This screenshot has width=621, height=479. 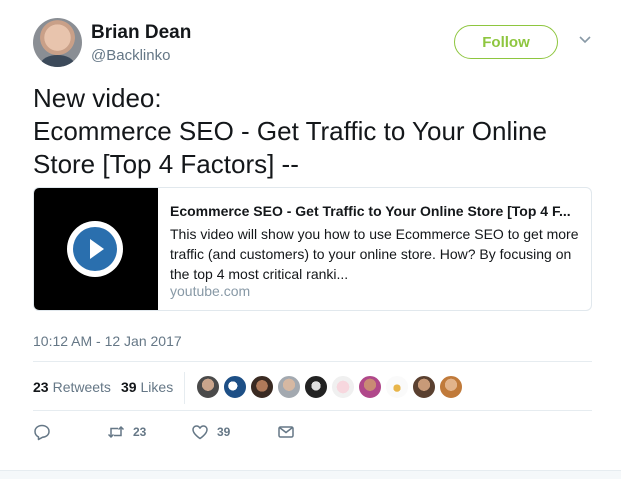 What do you see at coordinates (42, 432) in the screenshot?
I see `reply-icon` at bounding box center [42, 432].